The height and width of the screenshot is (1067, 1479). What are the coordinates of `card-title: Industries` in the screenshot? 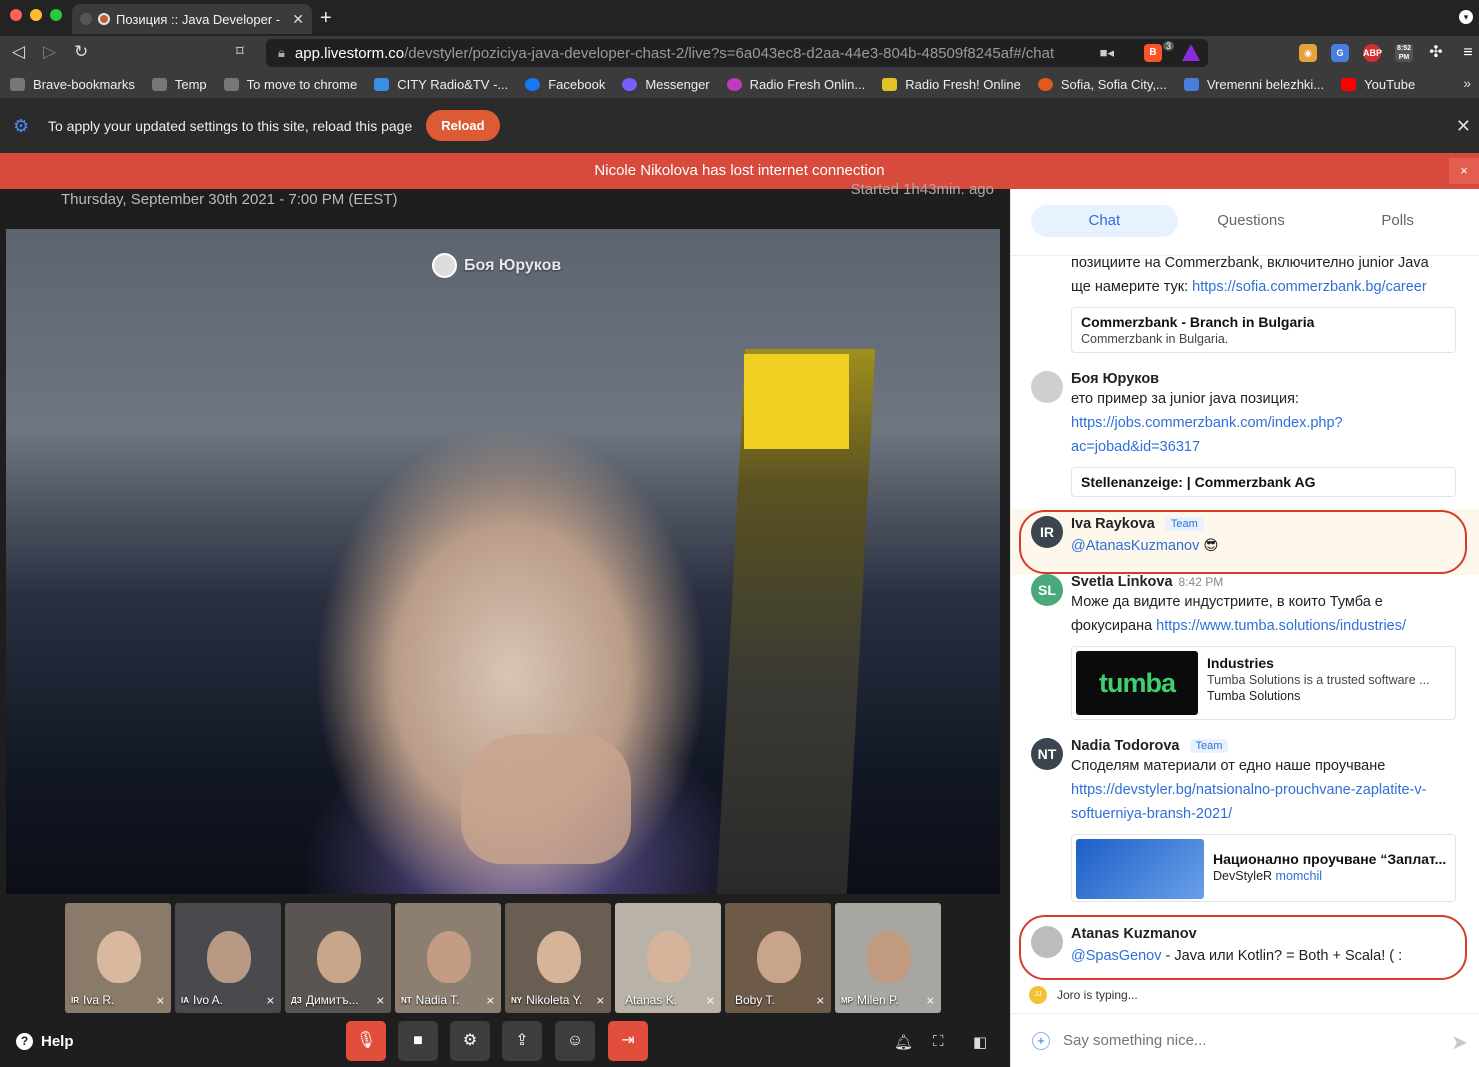 It's located at (1240, 663).